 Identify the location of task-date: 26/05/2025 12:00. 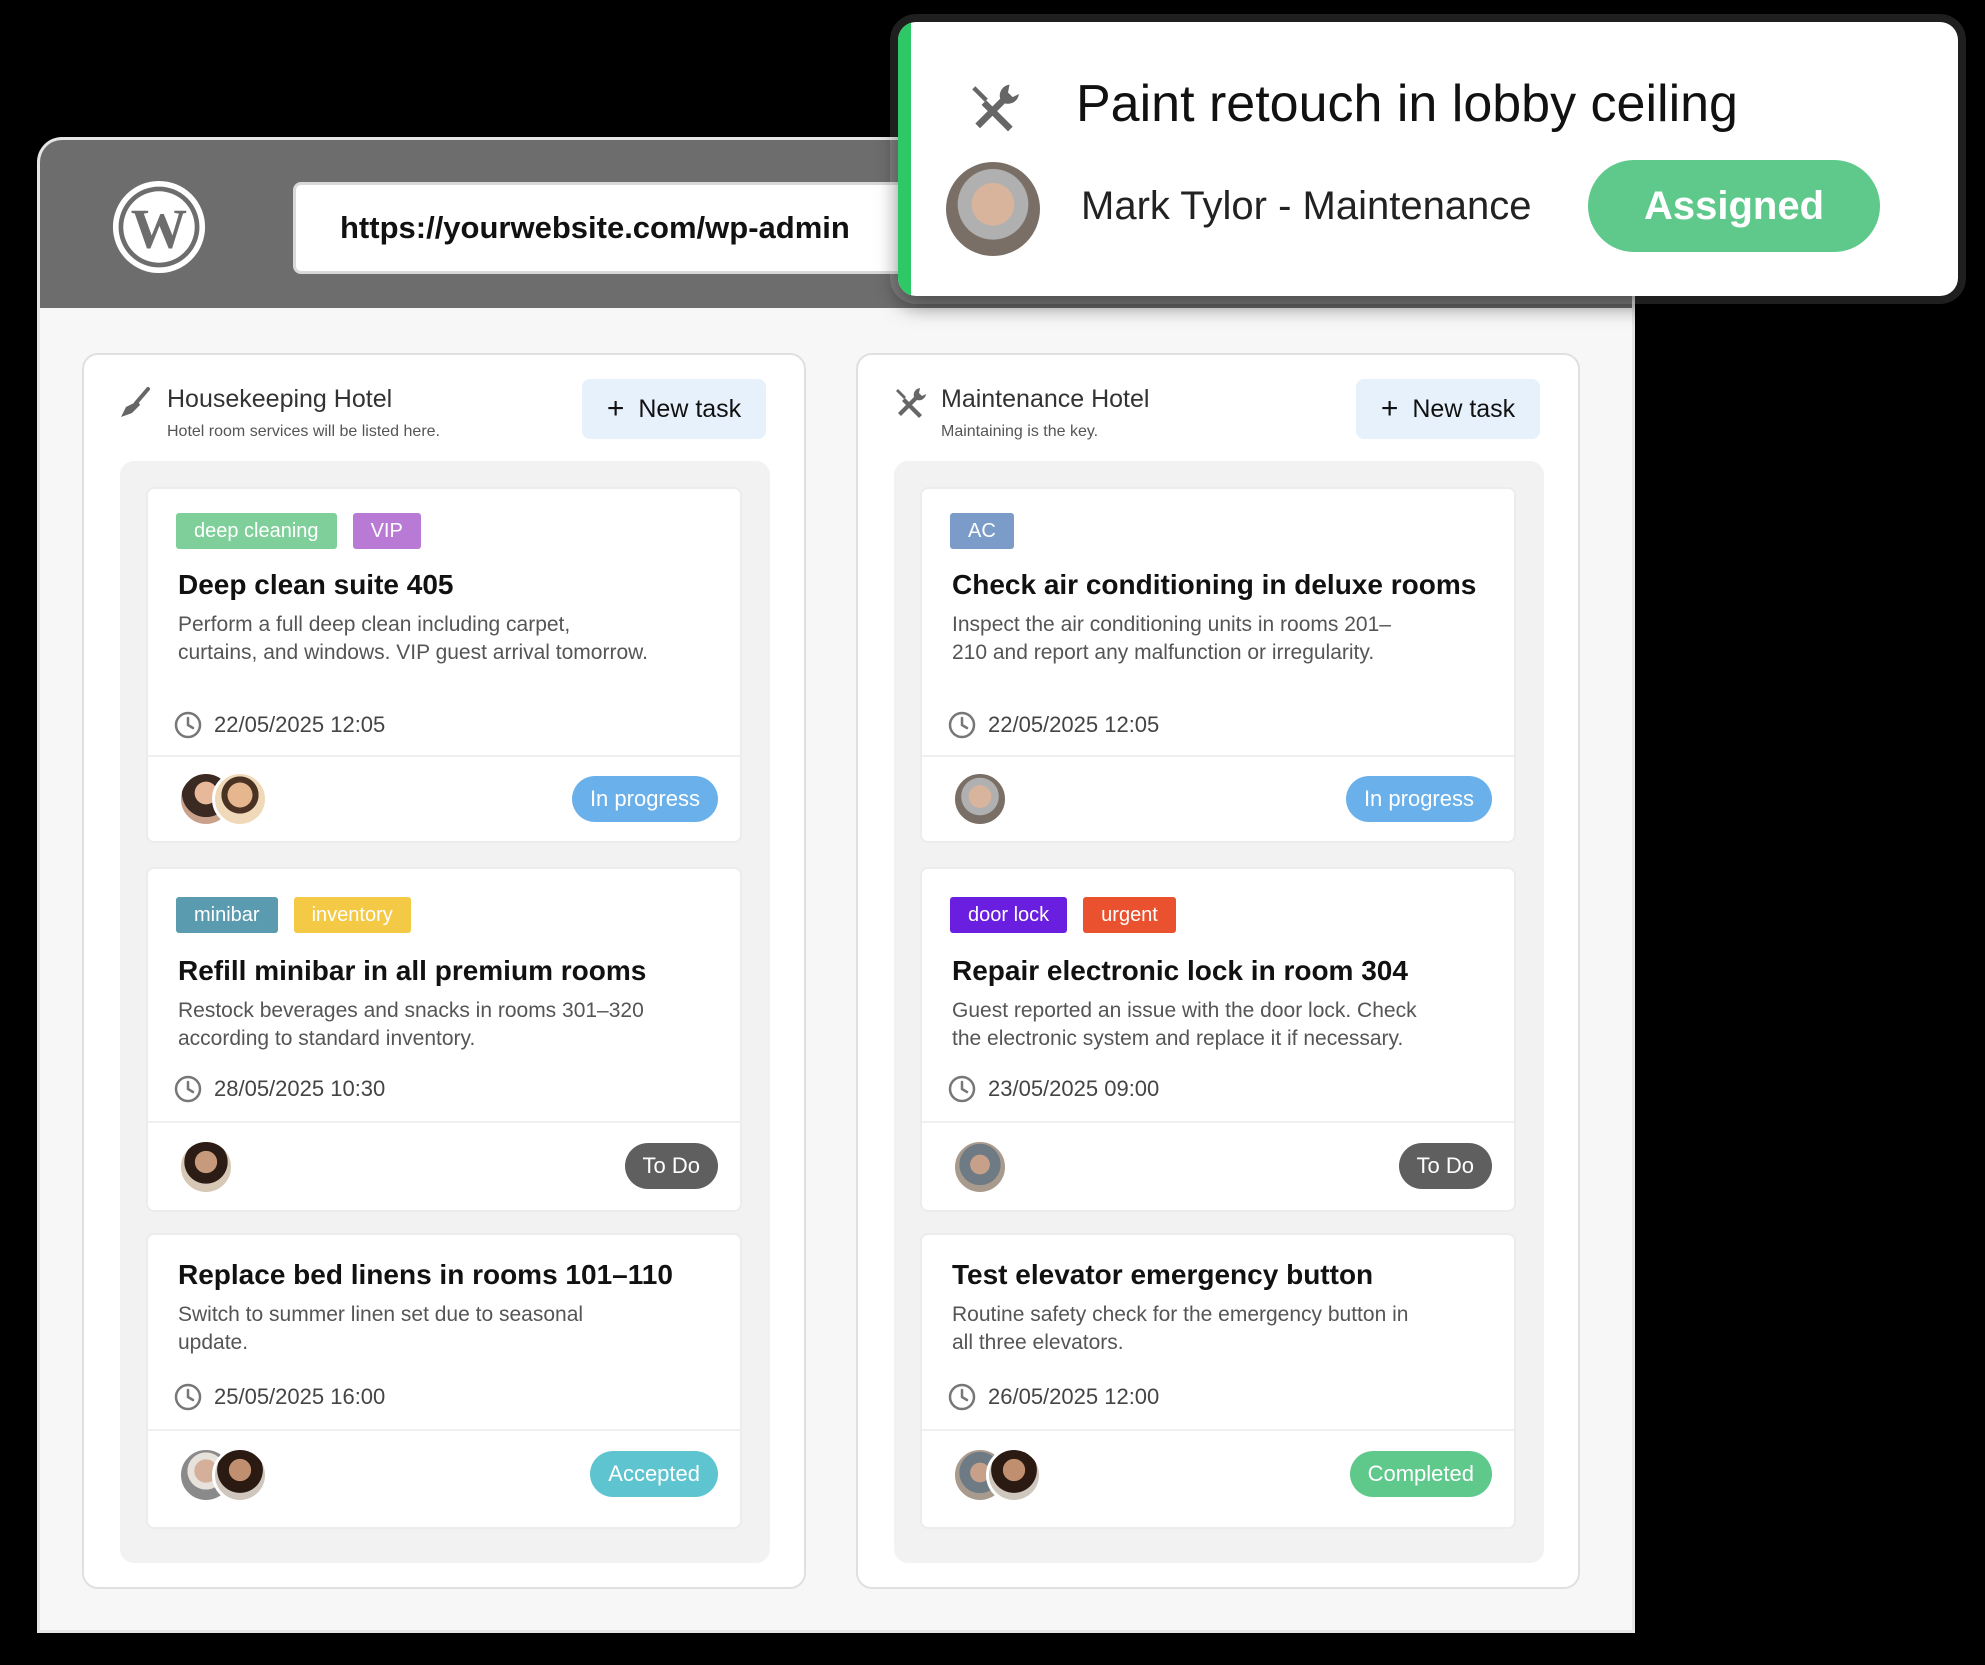
(1053, 1397).